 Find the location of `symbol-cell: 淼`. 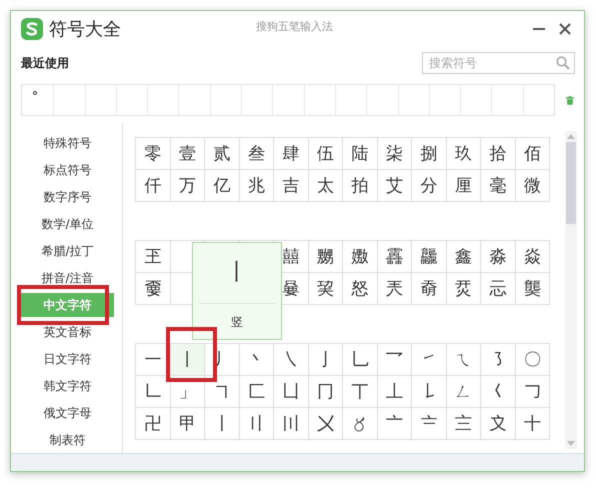

symbol-cell: 淼 is located at coordinates (498, 257).